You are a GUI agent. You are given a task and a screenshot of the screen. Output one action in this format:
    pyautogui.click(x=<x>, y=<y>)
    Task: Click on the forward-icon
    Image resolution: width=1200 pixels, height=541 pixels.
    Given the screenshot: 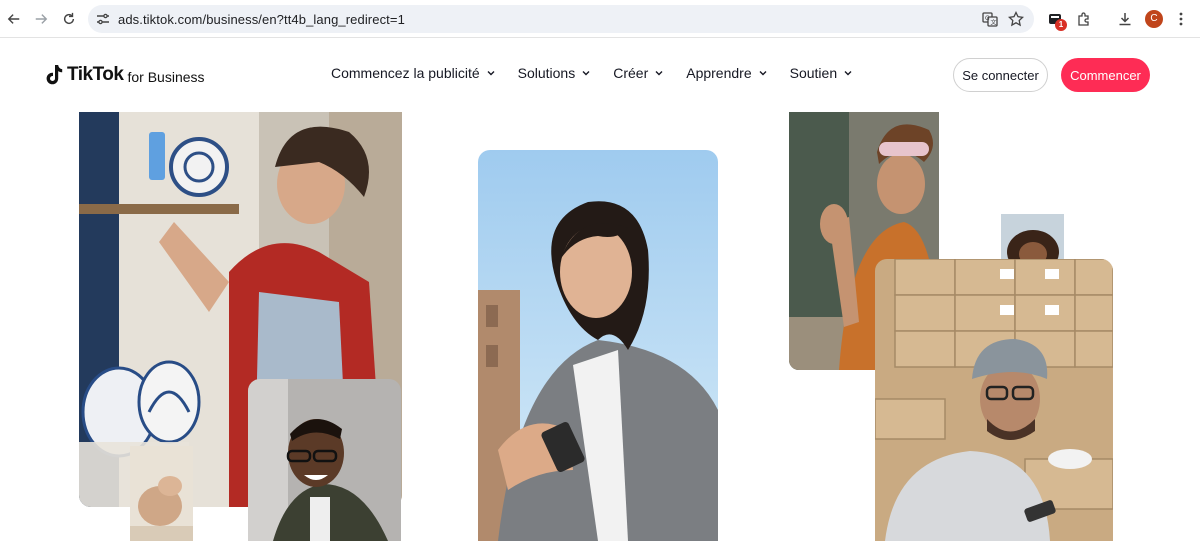 What is the action you would take?
    pyautogui.click(x=41, y=19)
    